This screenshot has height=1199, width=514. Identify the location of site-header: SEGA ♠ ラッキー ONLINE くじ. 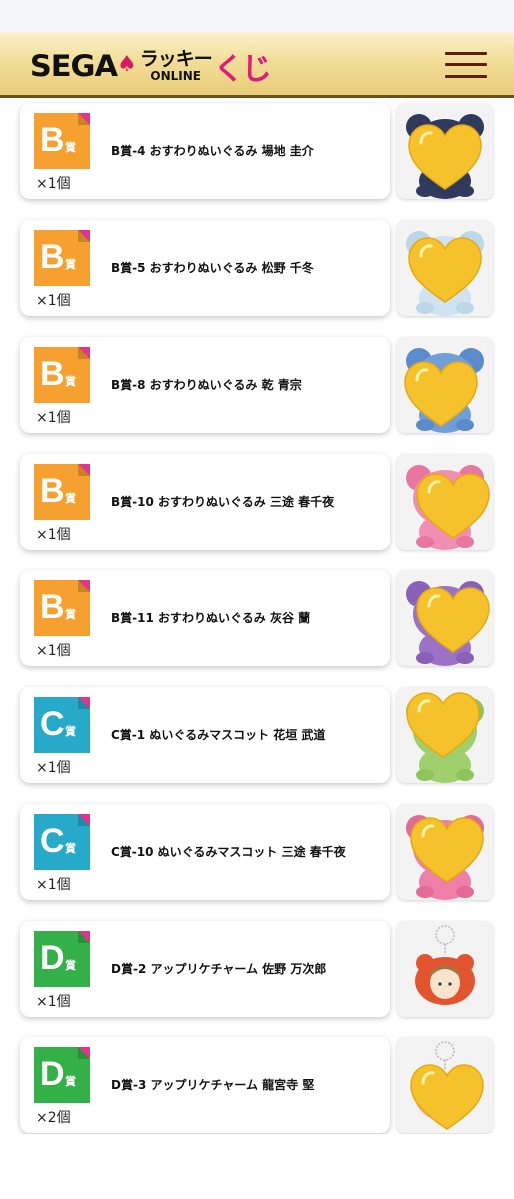
(257, 65).